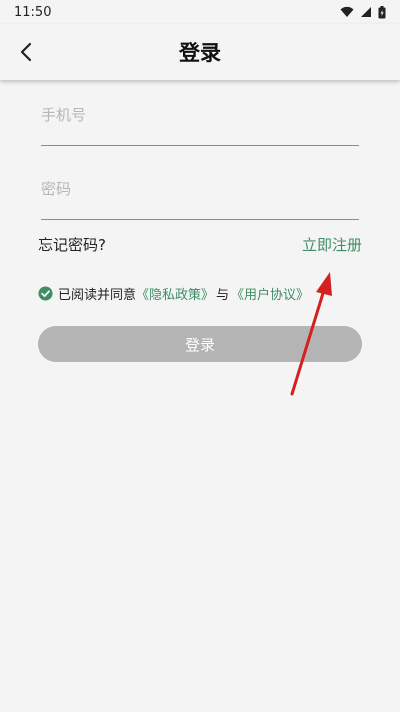 This screenshot has height=712, width=400. Describe the element at coordinates (366, 12) in the screenshot. I see `signal-icon` at that location.